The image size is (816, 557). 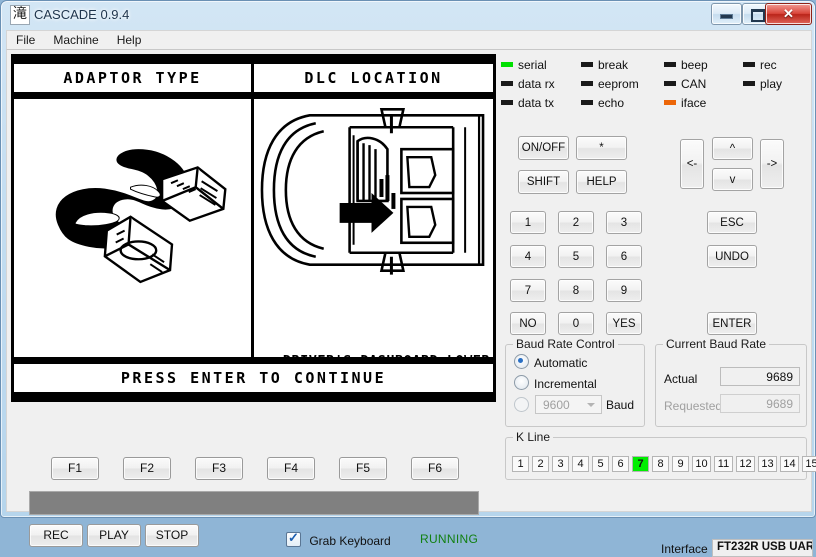 I want to click on baud-select: 9600, so click(x=568, y=404).